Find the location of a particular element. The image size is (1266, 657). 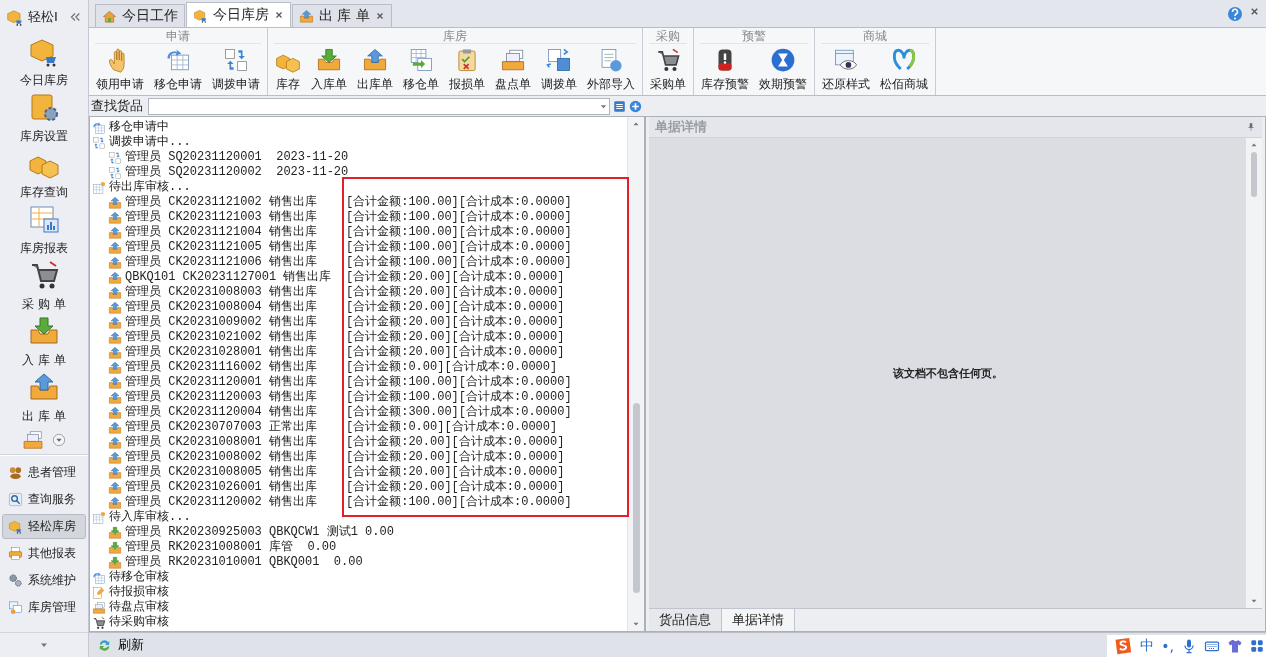

tree-item: 管理员 CK20231008003 销售出库 is located at coordinates (235, 292).